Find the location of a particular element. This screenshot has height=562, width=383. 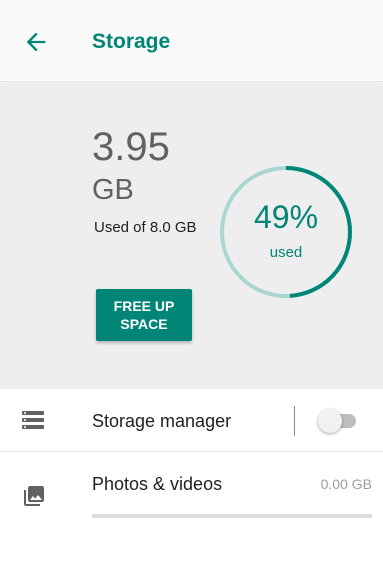

storage-manager-toggle is located at coordinates (339, 421).